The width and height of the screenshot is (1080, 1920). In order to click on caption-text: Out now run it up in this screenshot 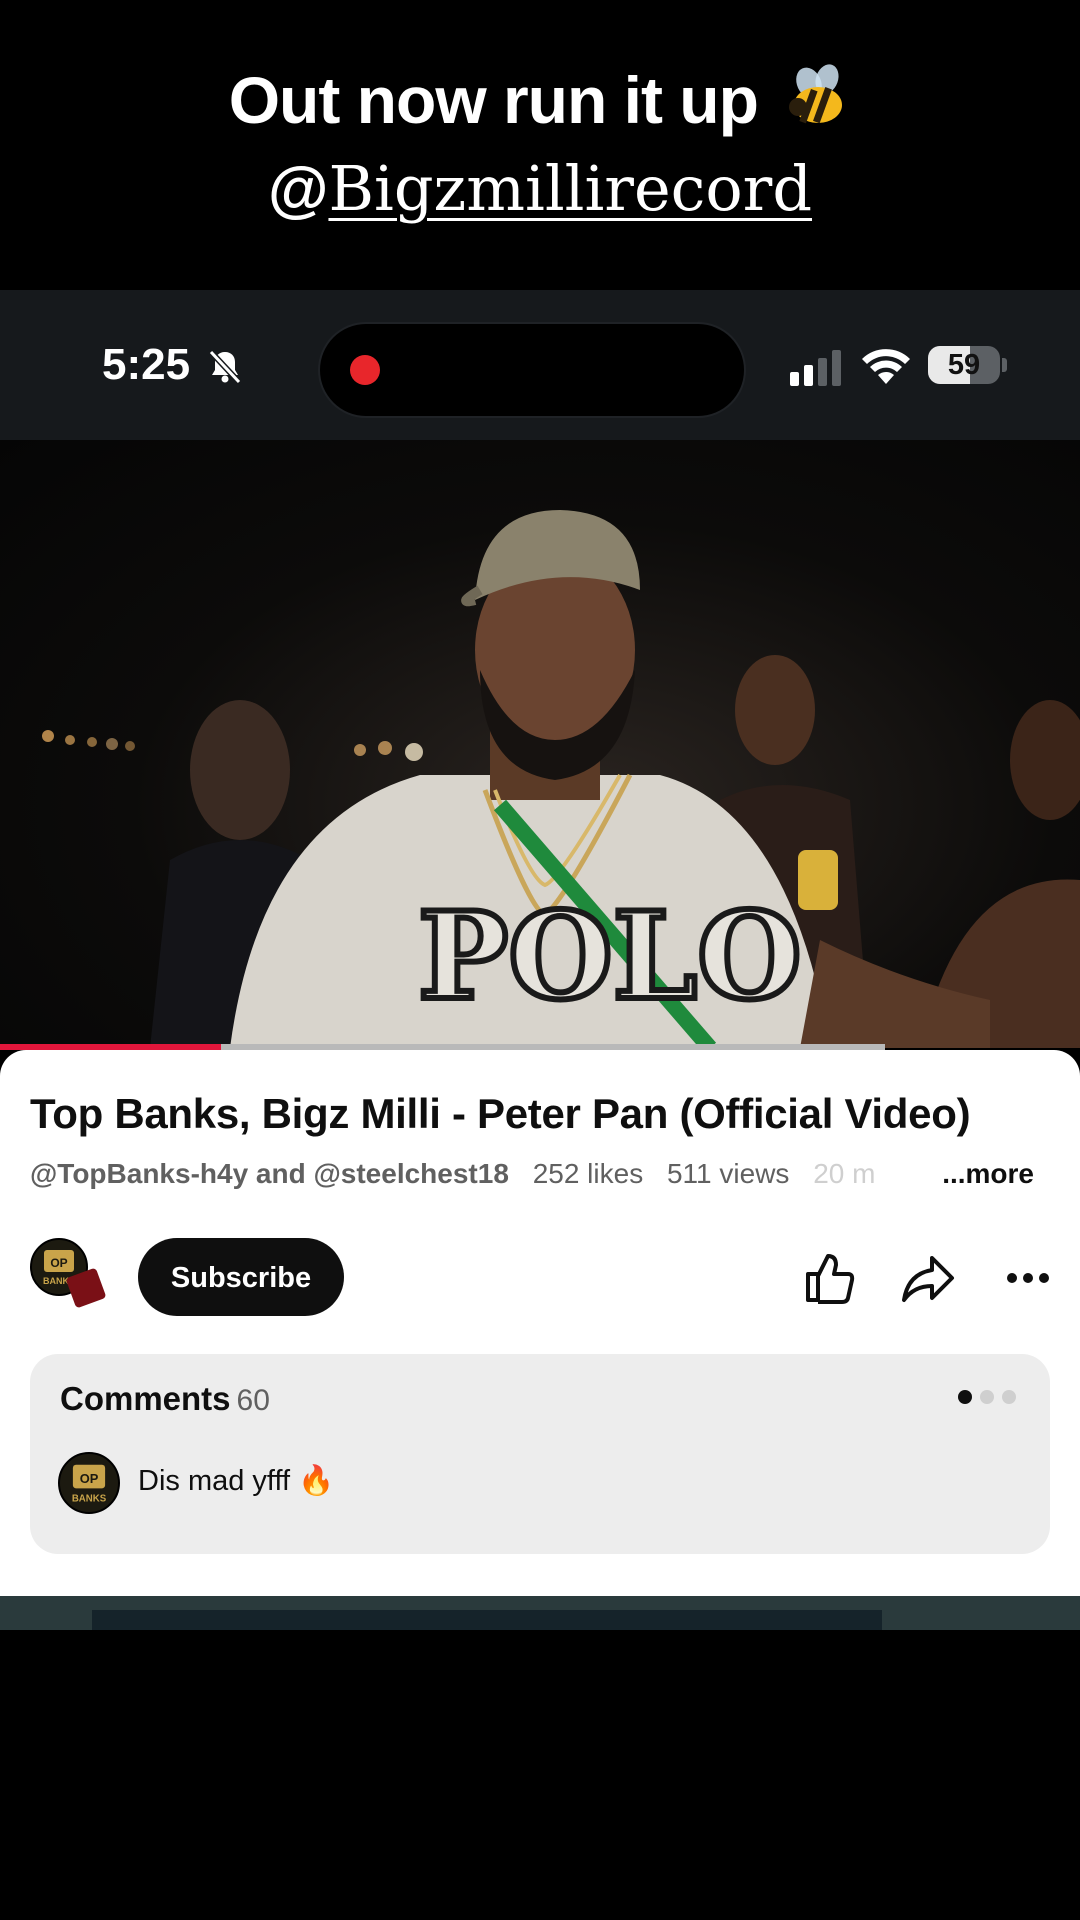, I will do `click(493, 100)`.